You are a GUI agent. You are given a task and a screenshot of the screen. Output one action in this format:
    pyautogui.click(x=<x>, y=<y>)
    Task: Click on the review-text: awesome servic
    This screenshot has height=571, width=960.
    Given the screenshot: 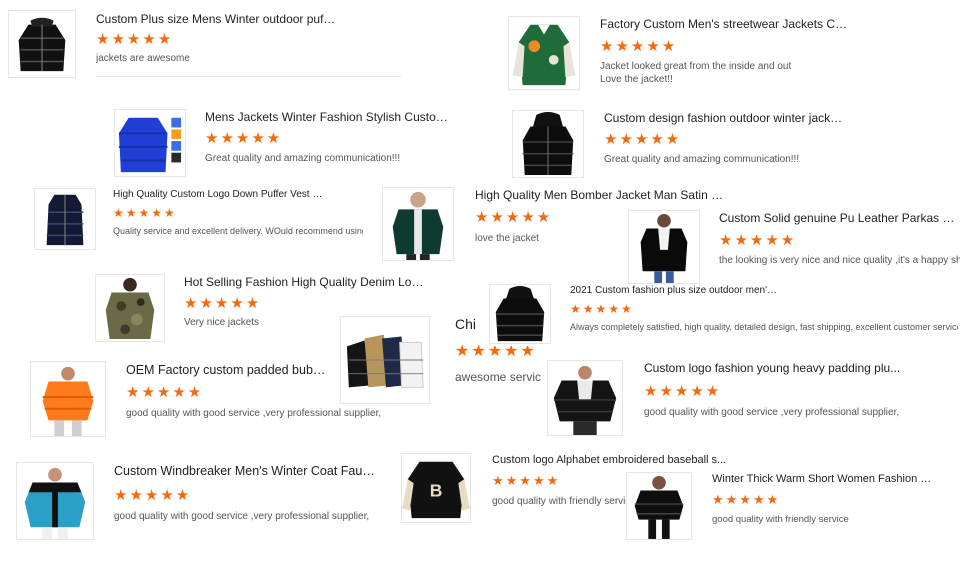 What is the action you would take?
    pyautogui.click(x=498, y=377)
    